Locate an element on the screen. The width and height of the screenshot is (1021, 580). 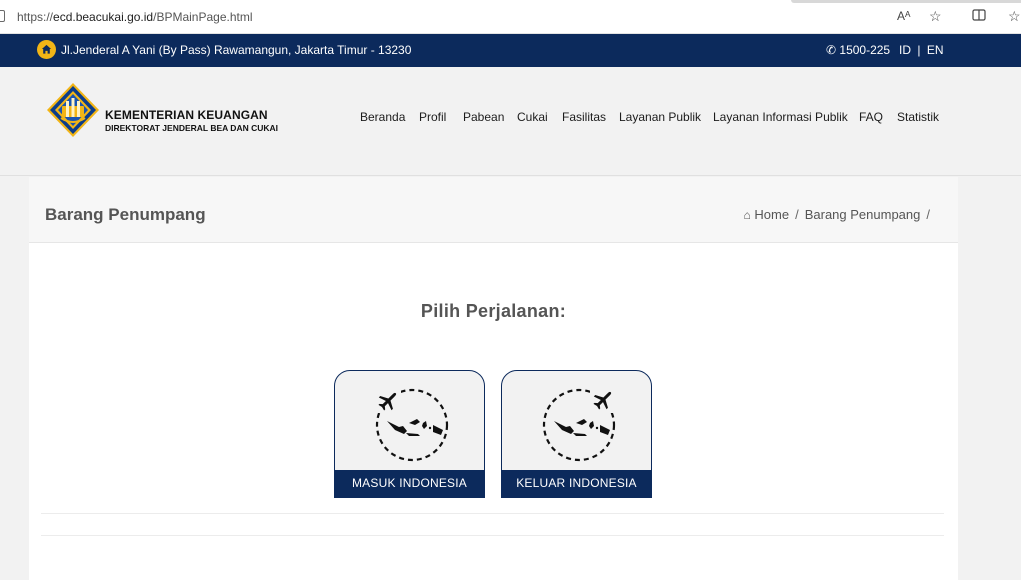
nav-statistik: Statistik is located at coordinates (918, 117).